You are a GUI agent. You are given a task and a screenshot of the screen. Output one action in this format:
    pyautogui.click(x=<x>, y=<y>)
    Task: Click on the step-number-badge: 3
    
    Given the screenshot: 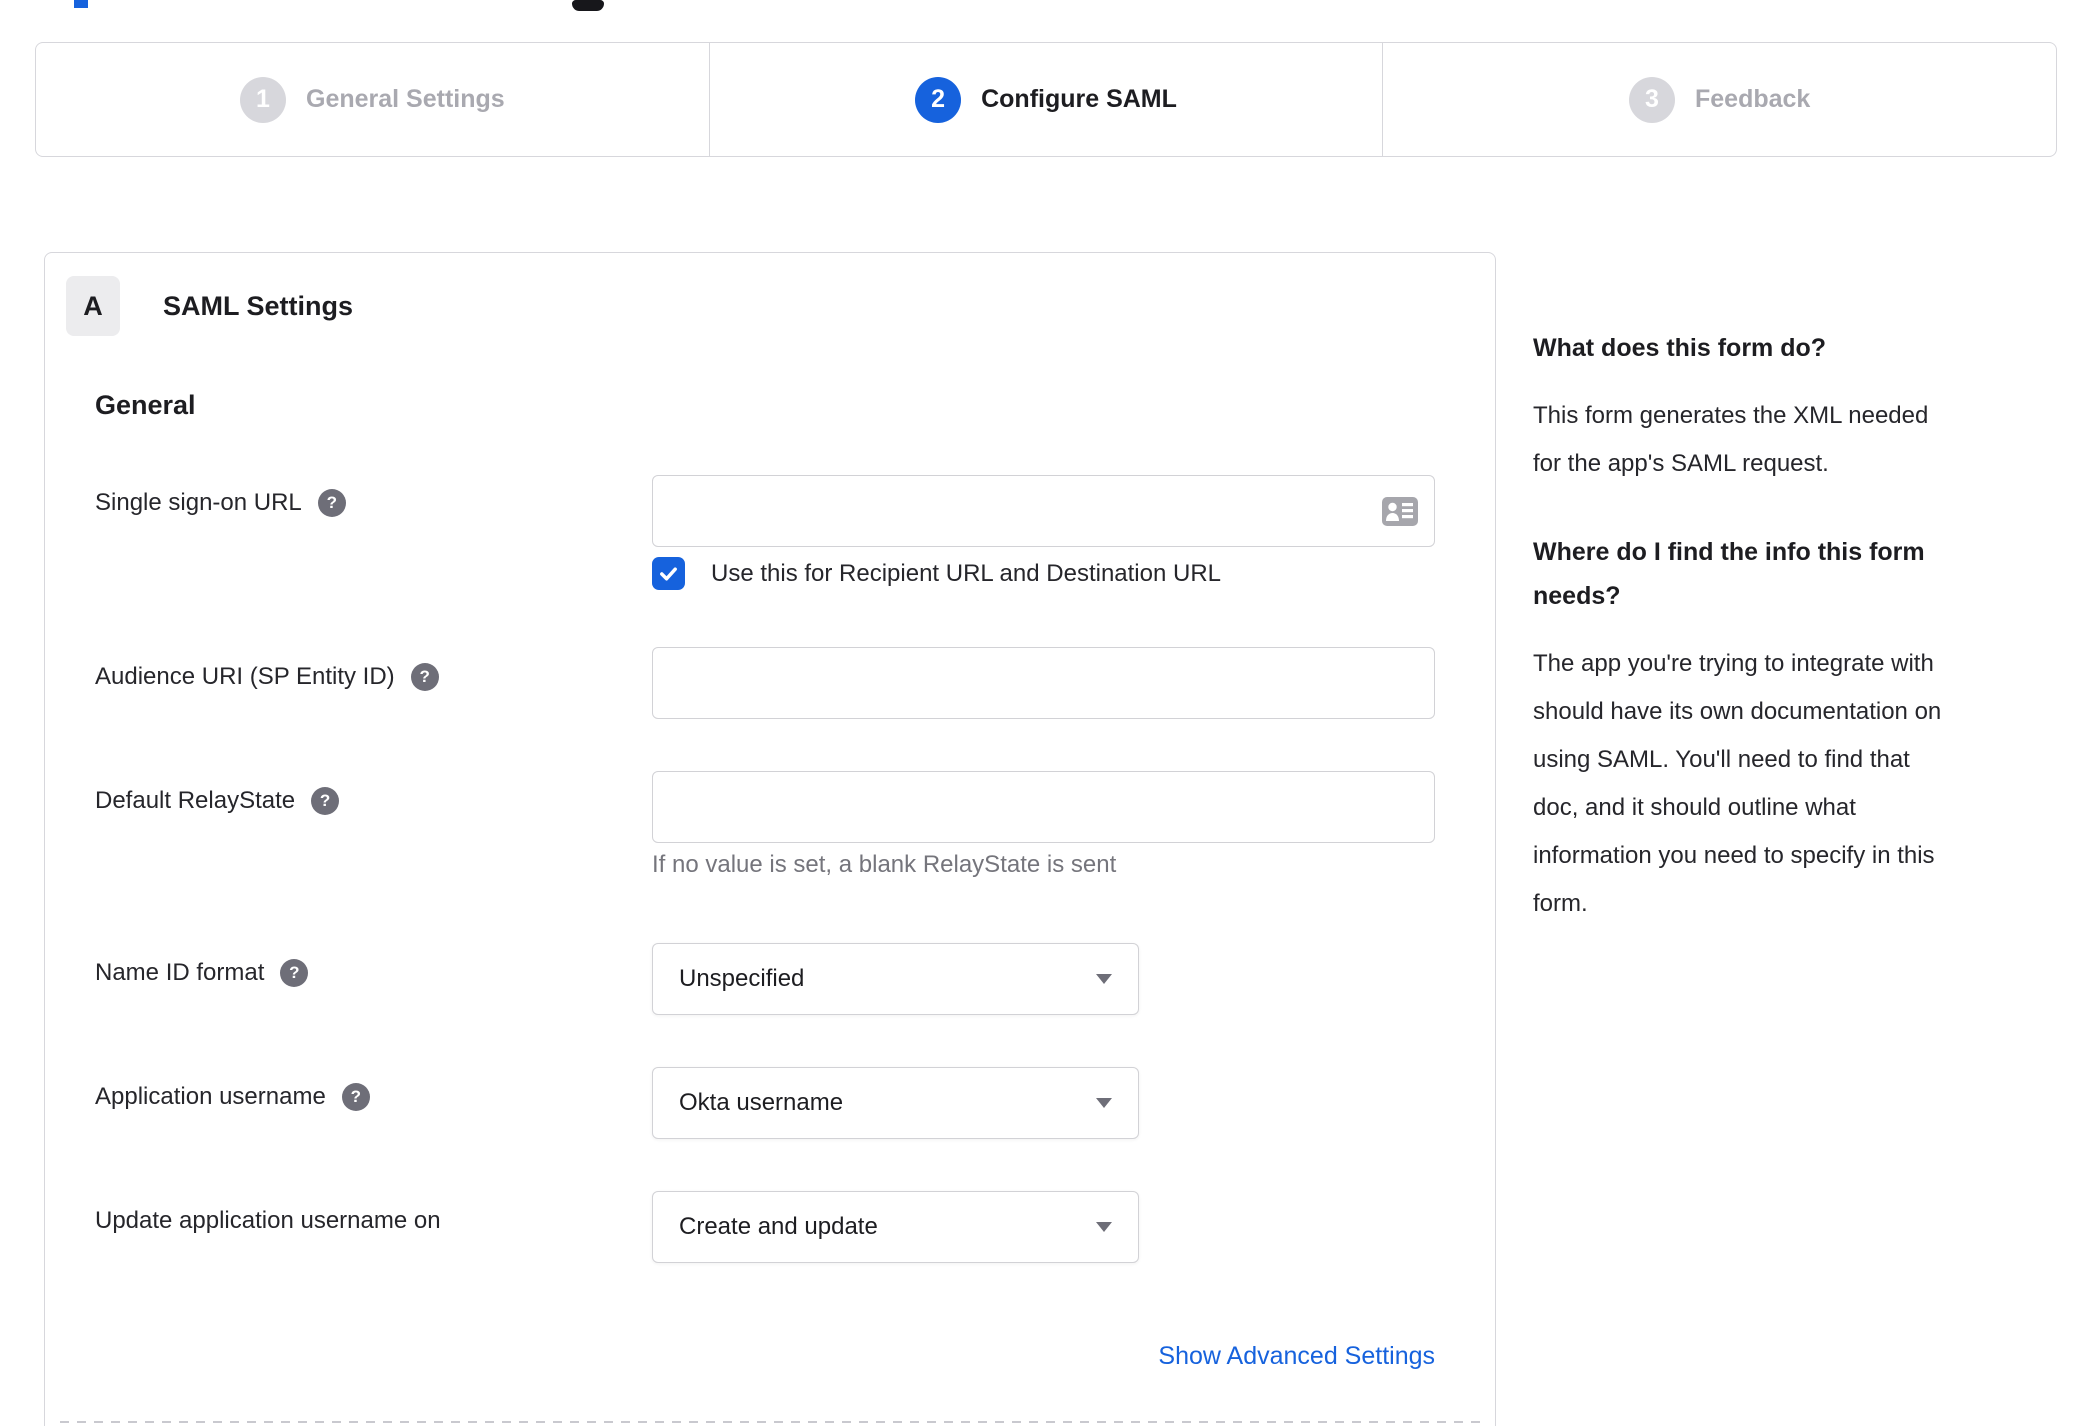 What is the action you would take?
    pyautogui.click(x=1652, y=99)
    